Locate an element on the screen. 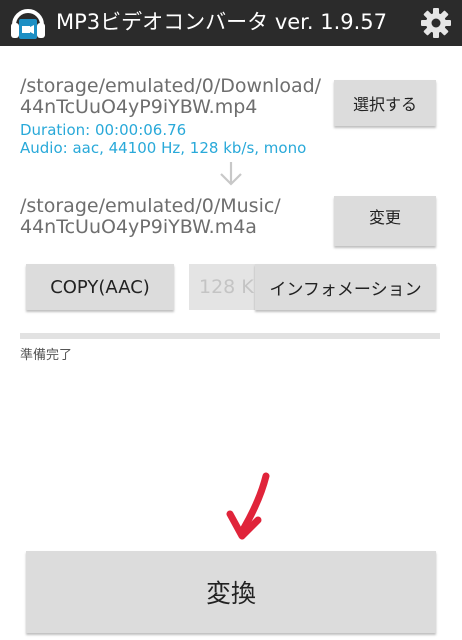  select-file-button: 選択する is located at coordinates (385, 103).